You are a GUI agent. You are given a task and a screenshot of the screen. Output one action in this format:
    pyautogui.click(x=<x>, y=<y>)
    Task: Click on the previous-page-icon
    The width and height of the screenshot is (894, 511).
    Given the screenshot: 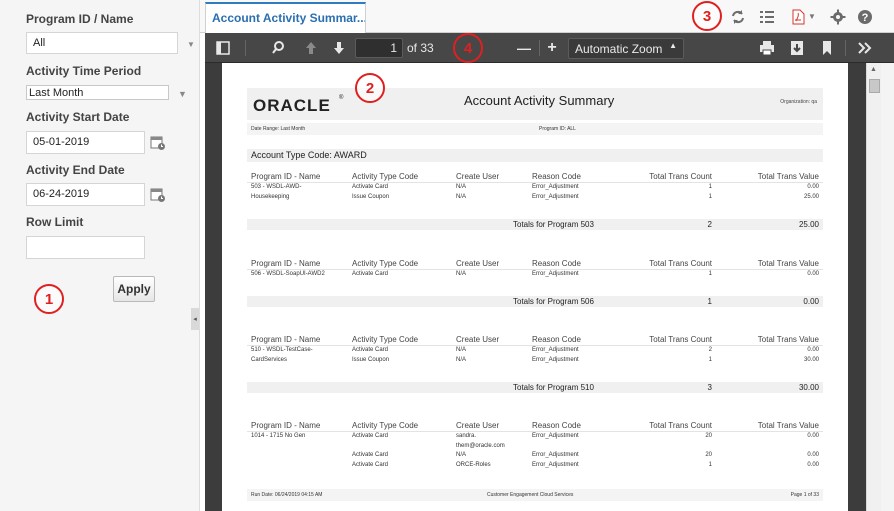 What is the action you would take?
    pyautogui.click(x=311, y=48)
    